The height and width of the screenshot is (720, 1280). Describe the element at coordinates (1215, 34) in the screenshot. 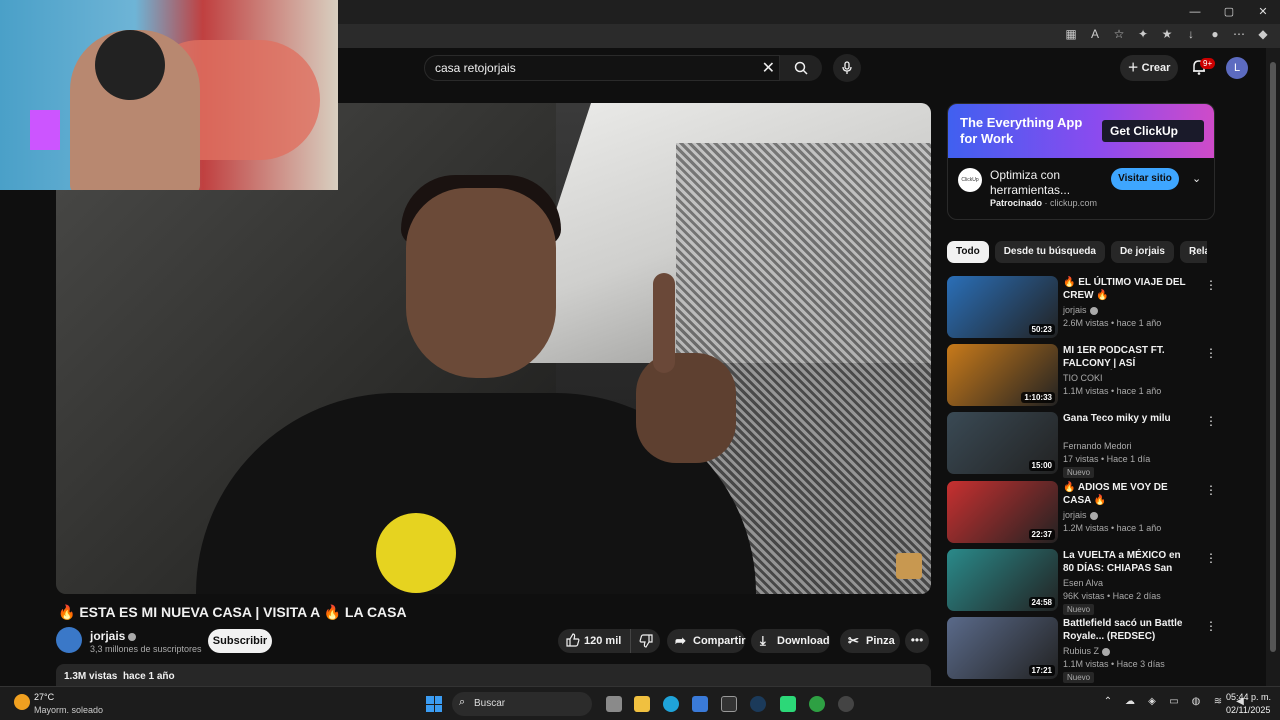

I see `profile-icon: ●` at that location.